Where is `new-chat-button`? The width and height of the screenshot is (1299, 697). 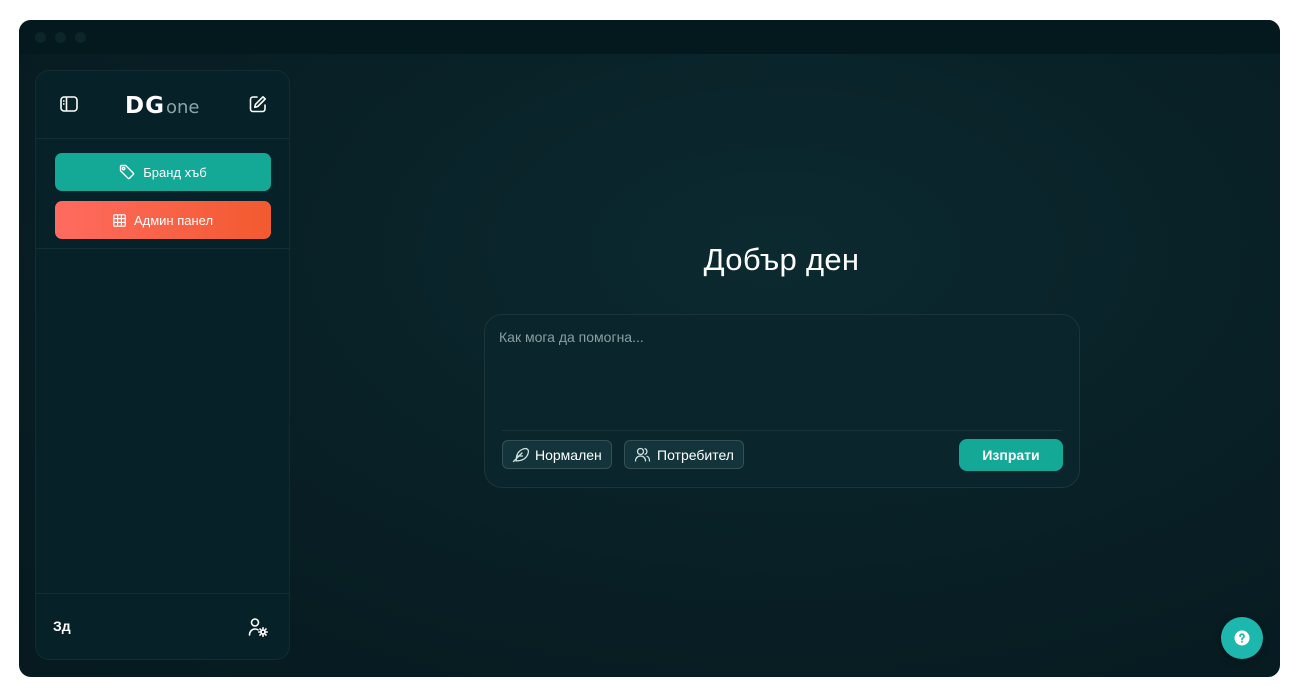 new-chat-button is located at coordinates (258, 104).